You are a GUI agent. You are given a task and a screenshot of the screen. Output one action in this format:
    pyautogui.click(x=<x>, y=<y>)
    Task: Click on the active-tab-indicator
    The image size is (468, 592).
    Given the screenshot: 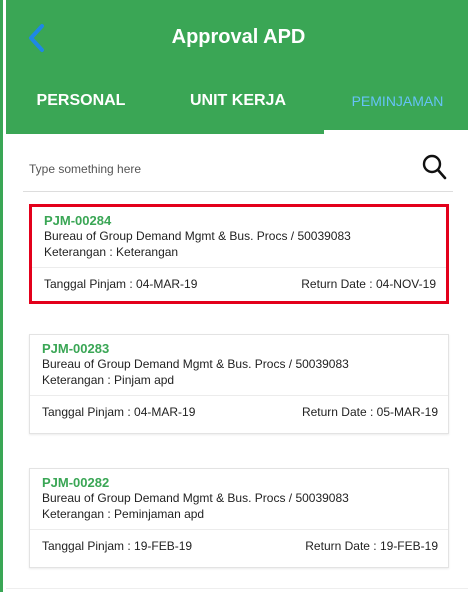 What is the action you would take?
    pyautogui.click(x=396, y=132)
    